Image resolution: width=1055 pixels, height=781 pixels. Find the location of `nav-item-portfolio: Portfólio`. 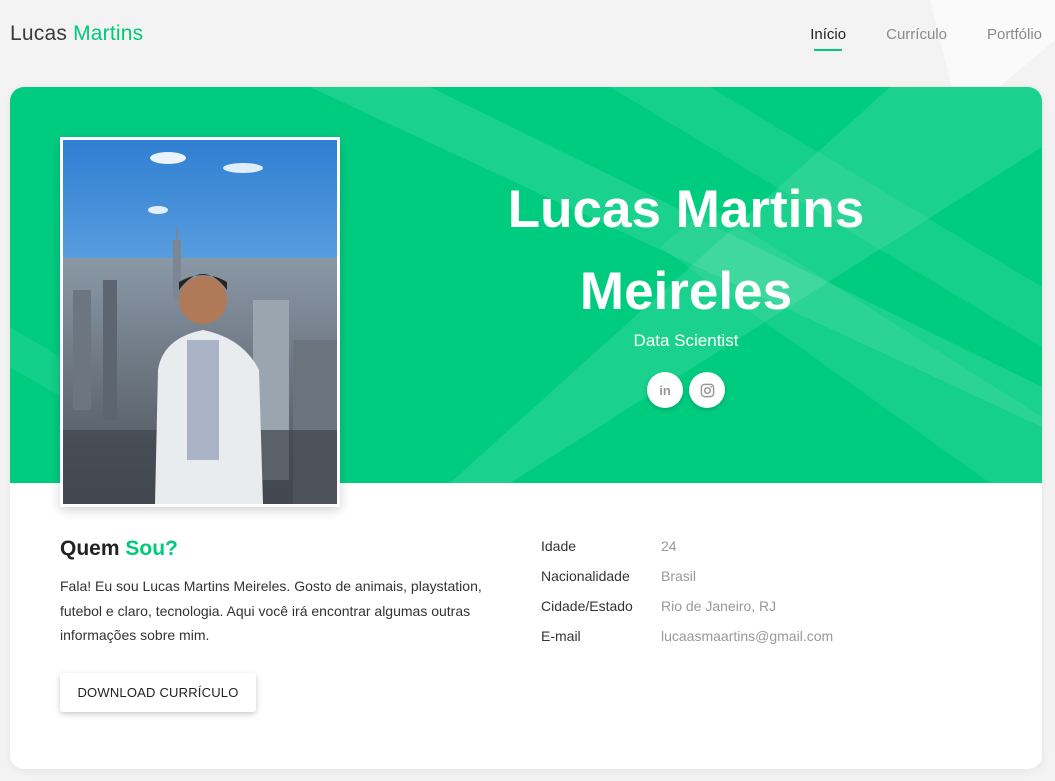

nav-item-portfolio: Portfólio is located at coordinates (1014, 38).